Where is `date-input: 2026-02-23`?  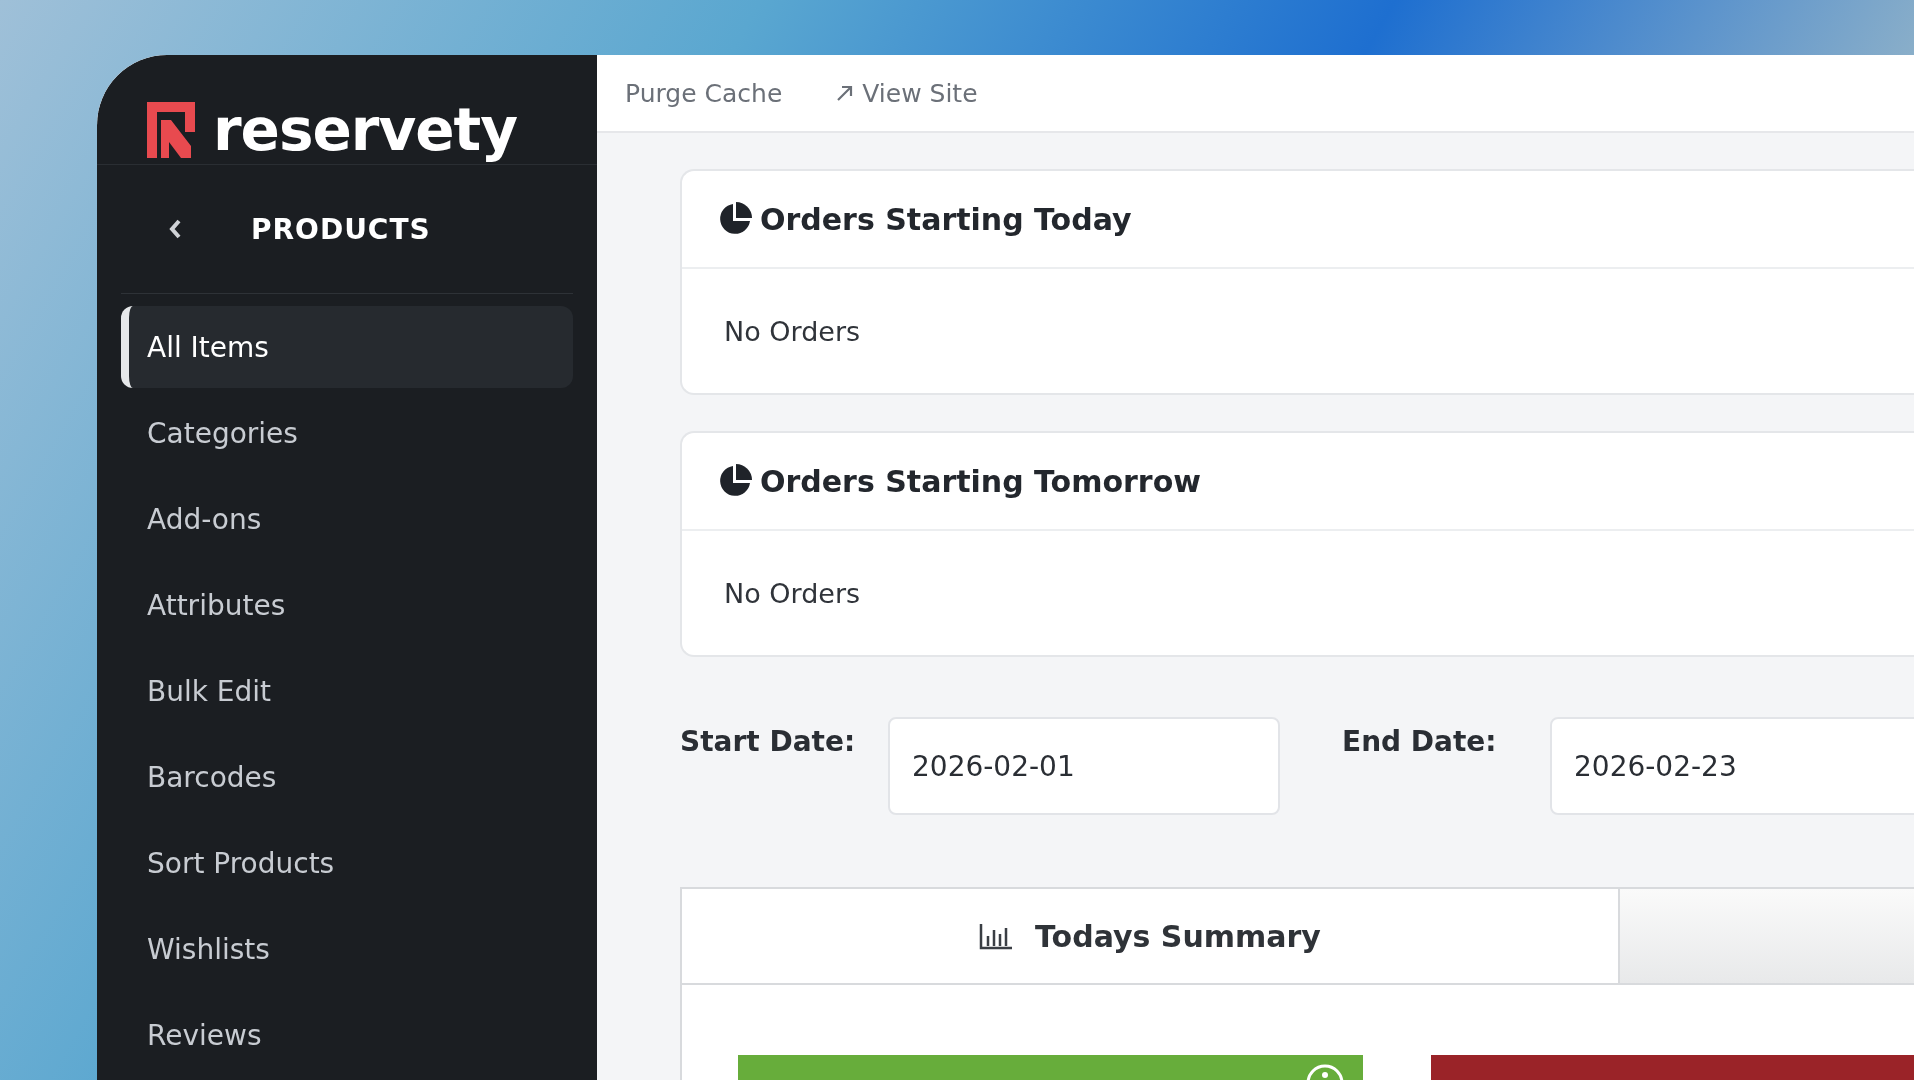 date-input: 2026-02-23 is located at coordinates (1732, 766).